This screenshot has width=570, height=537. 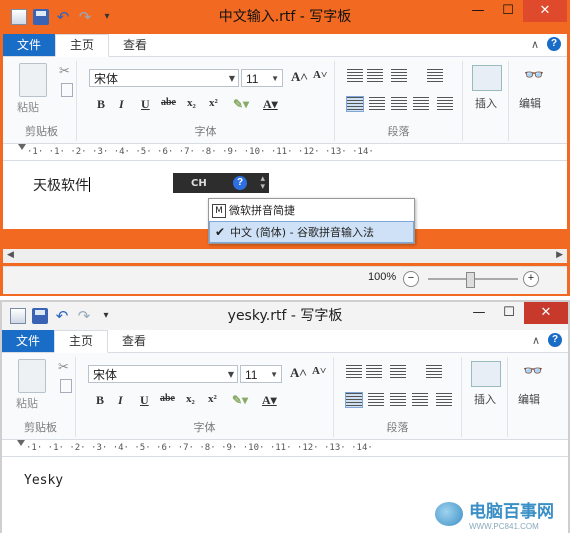 I want to click on document-text: Yesky, so click(x=43, y=480).